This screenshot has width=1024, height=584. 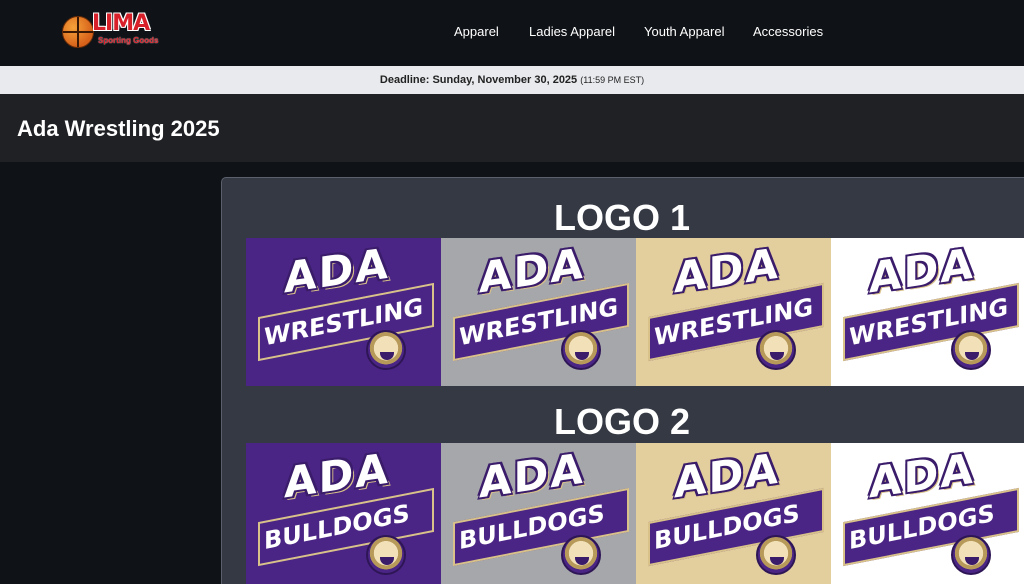 I want to click on lima-logo: LIMA Sporting Goods, so click(x=114, y=32).